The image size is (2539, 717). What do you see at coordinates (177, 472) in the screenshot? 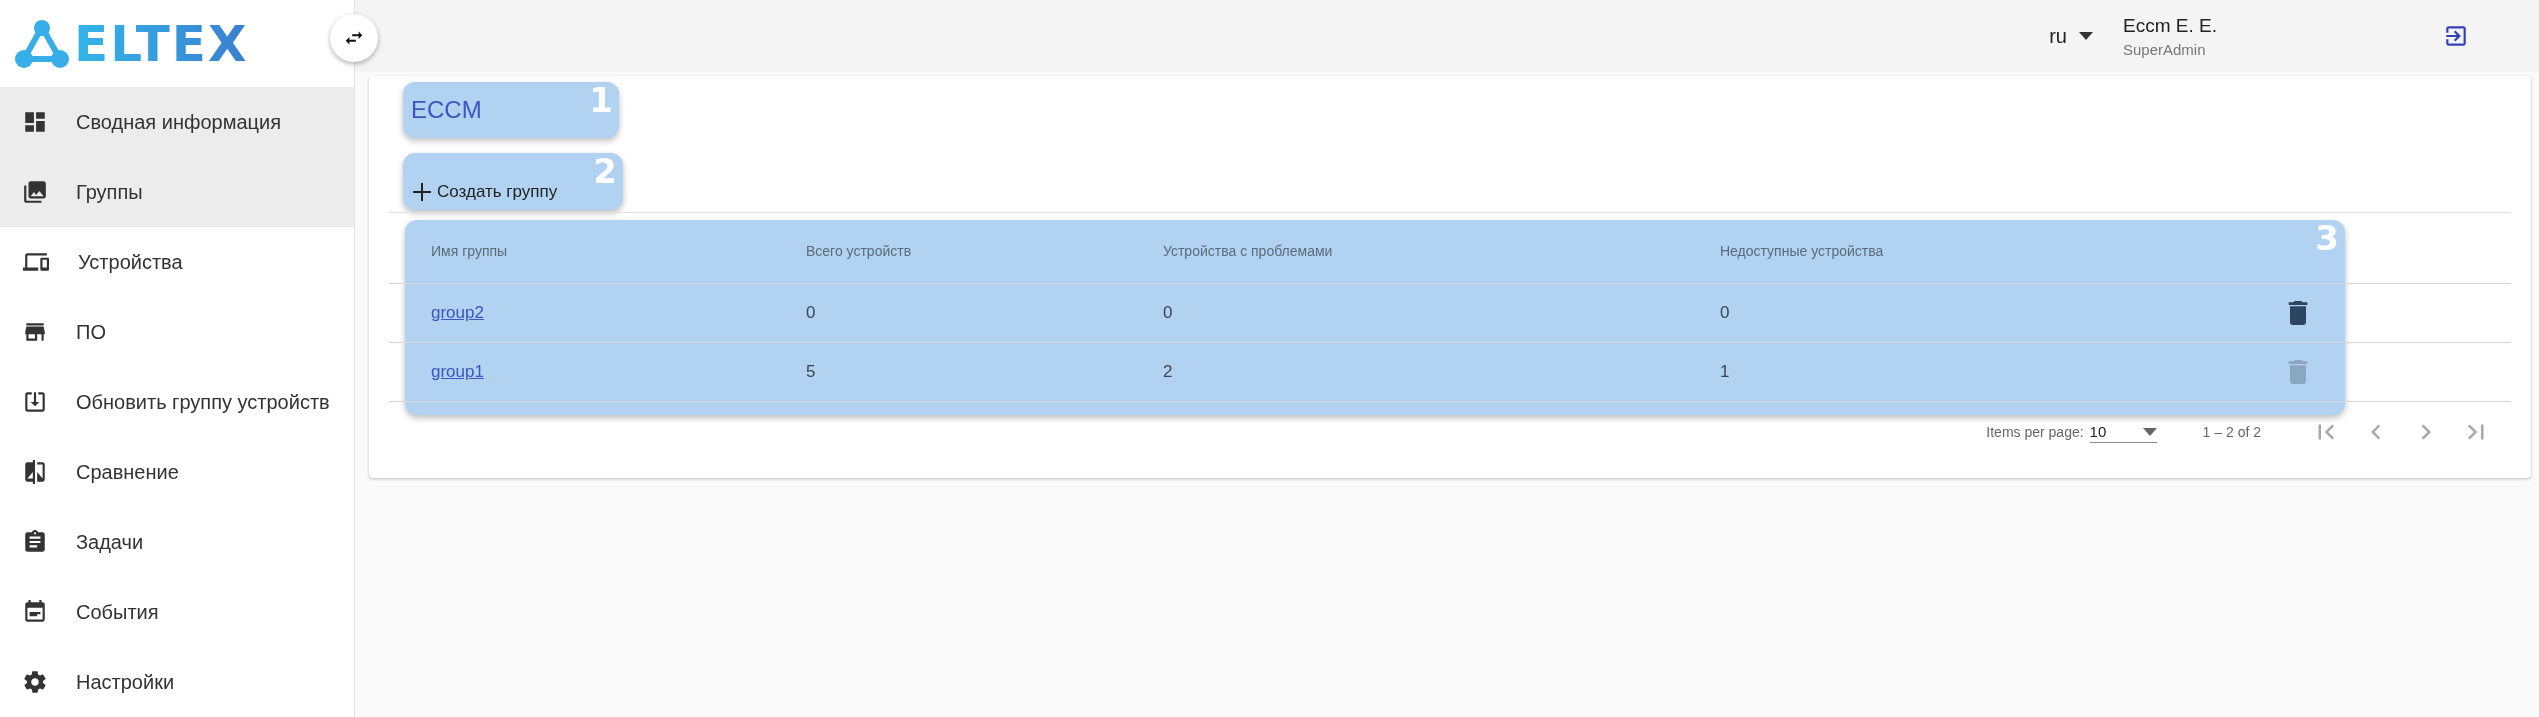
I see `sidebar-item: Сравнение` at bounding box center [177, 472].